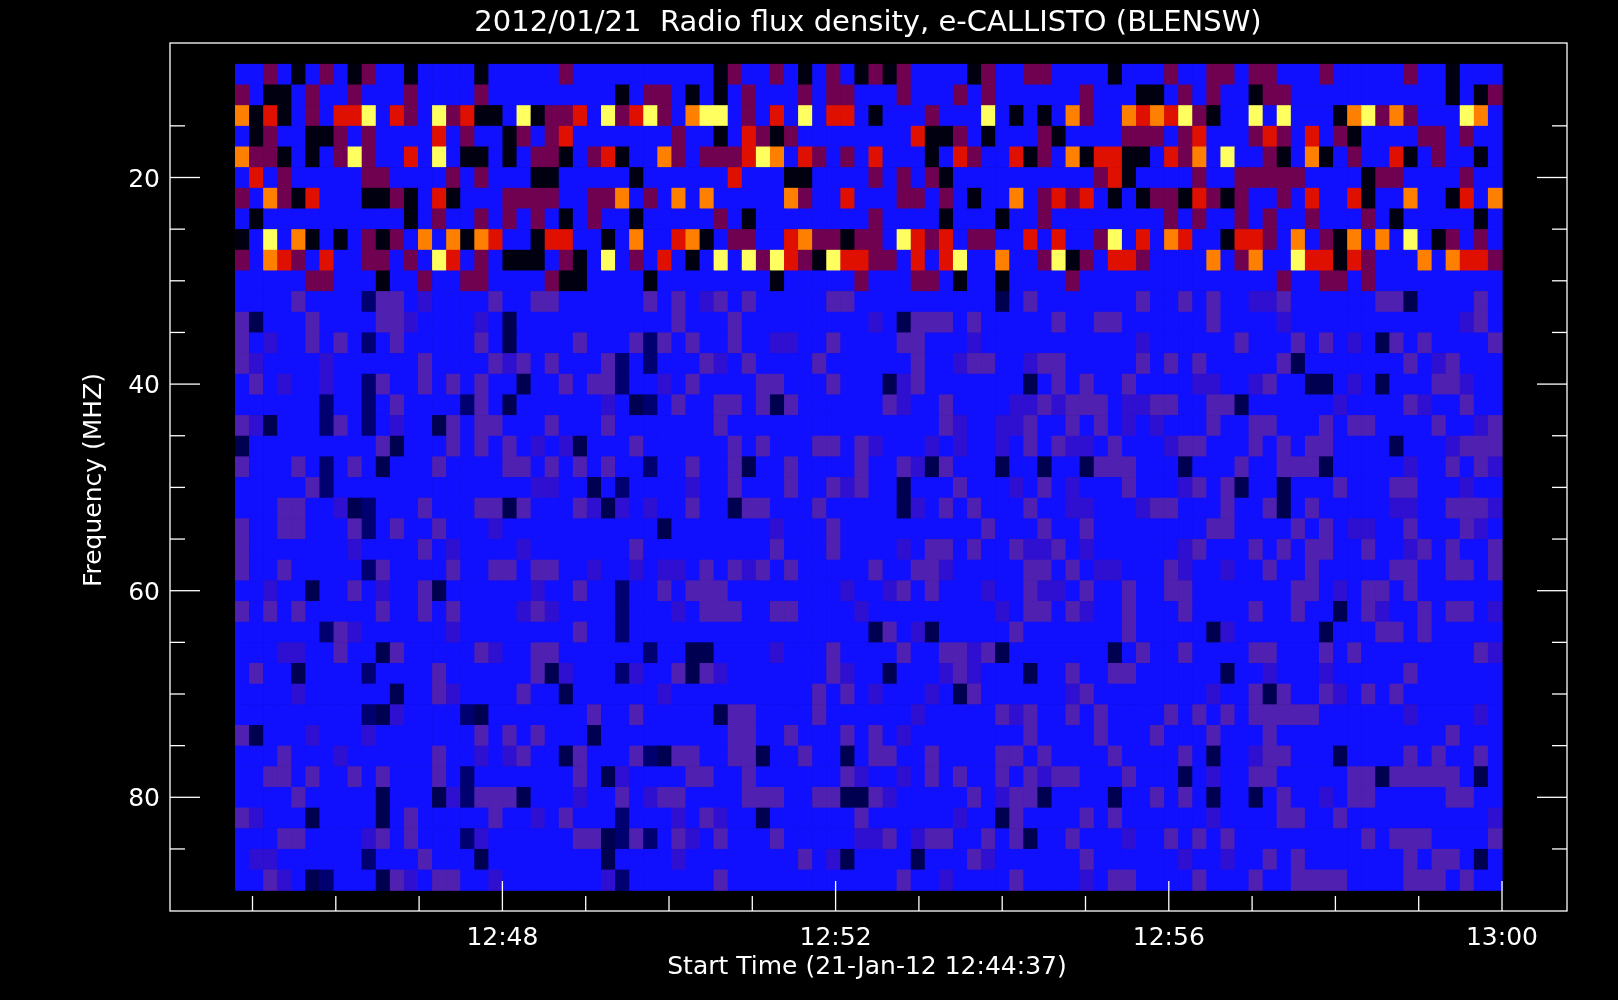 The width and height of the screenshot is (1618, 1000). Describe the element at coordinates (144, 798) in the screenshot. I see `tick-label: 80` at that location.